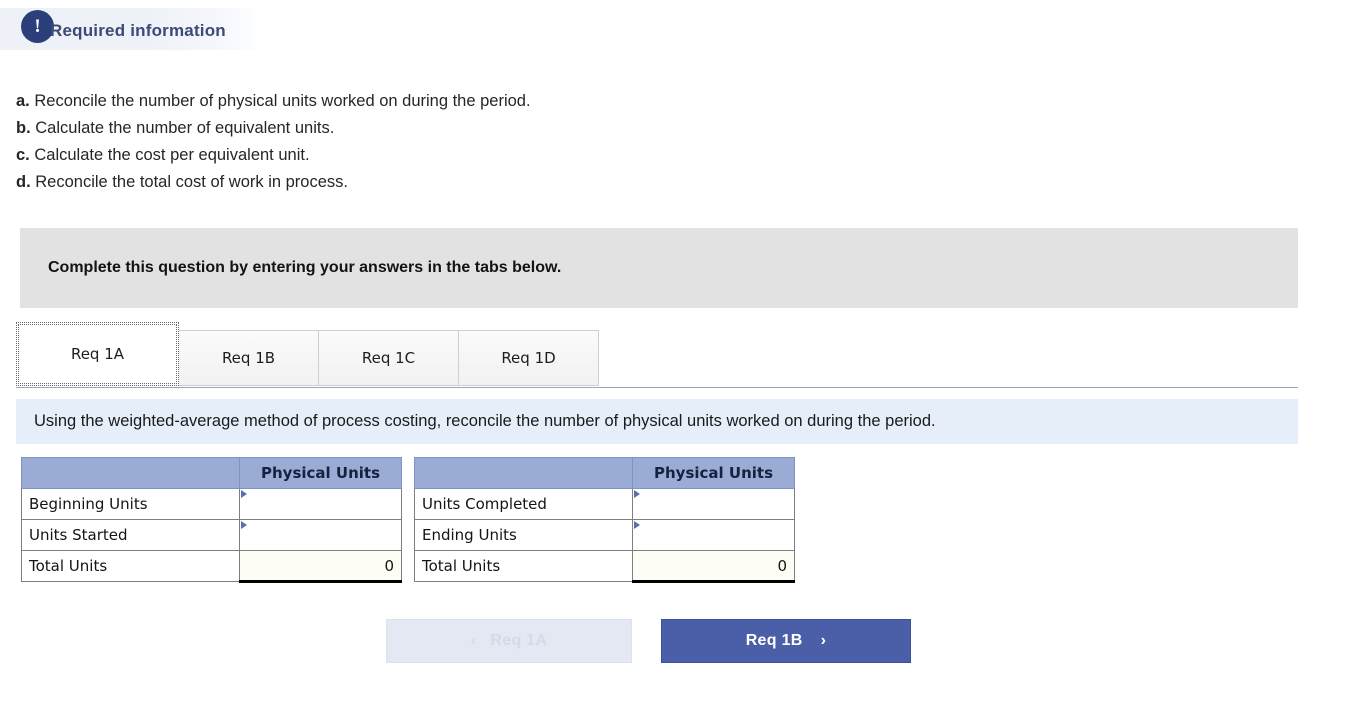  What do you see at coordinates (23, 155) in the screenshot?
I see `requirement-label-c: c.` at bounding box center [23, 155].